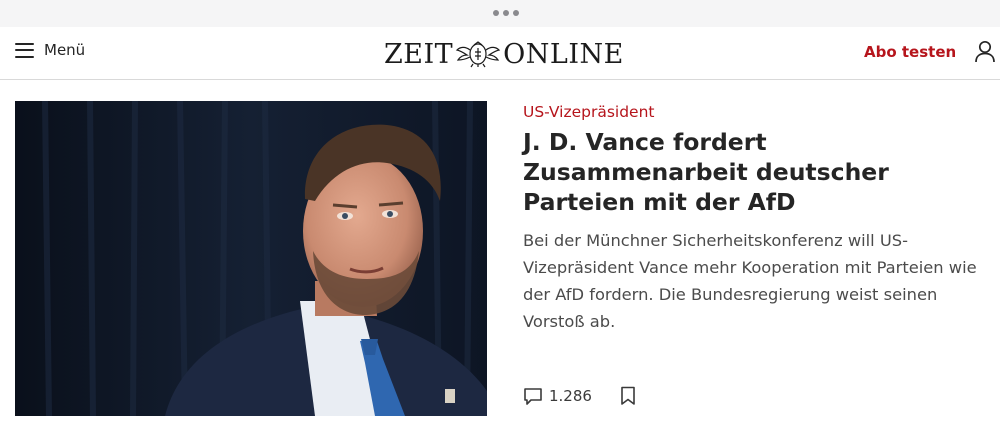 The width and height of the screenshot is (1000, 443). I want to click on comments-link: 1.286, so click(557, 396).